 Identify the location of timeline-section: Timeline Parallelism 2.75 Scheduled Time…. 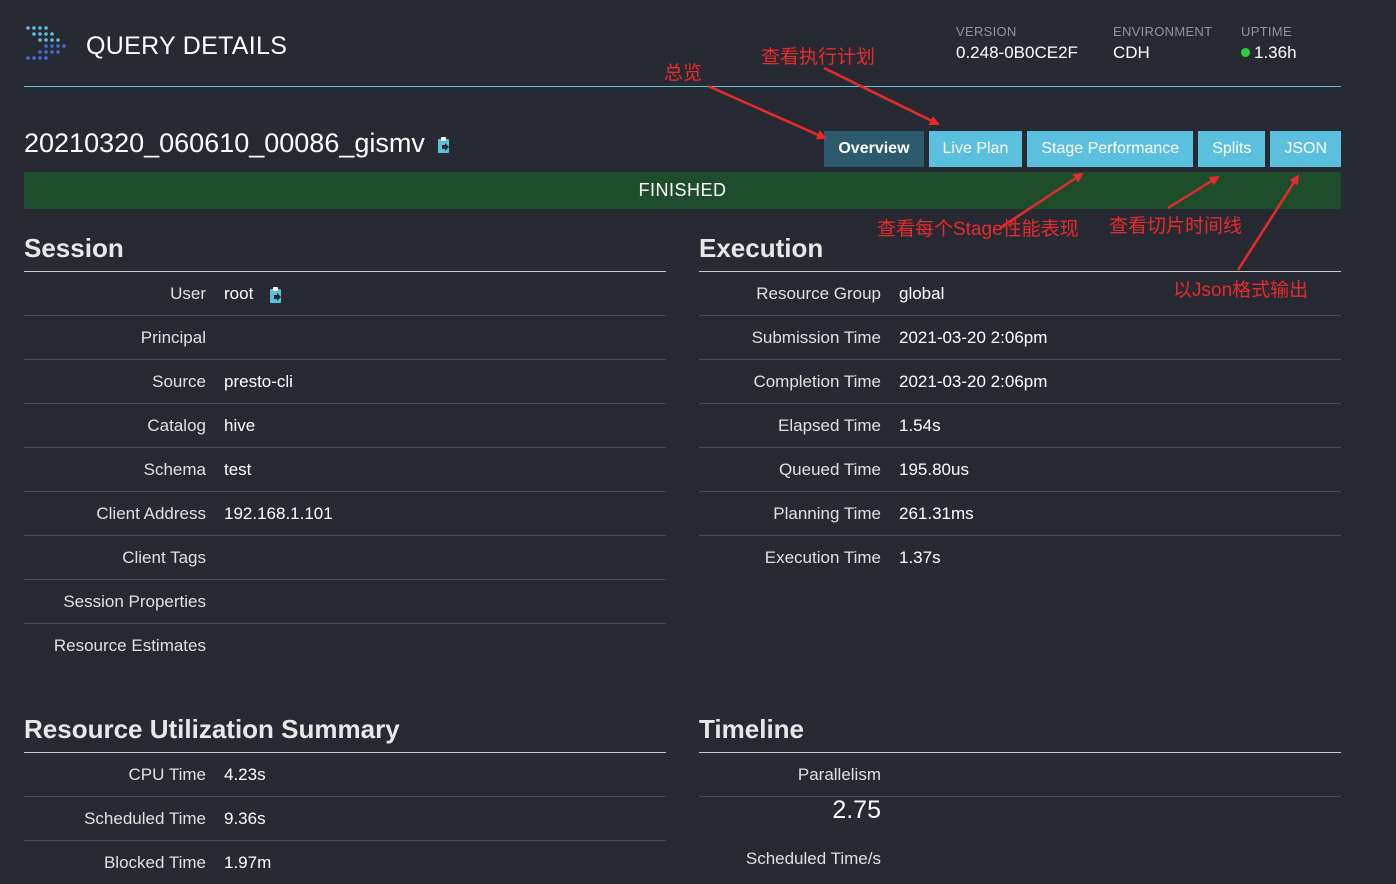
(1020, 791).